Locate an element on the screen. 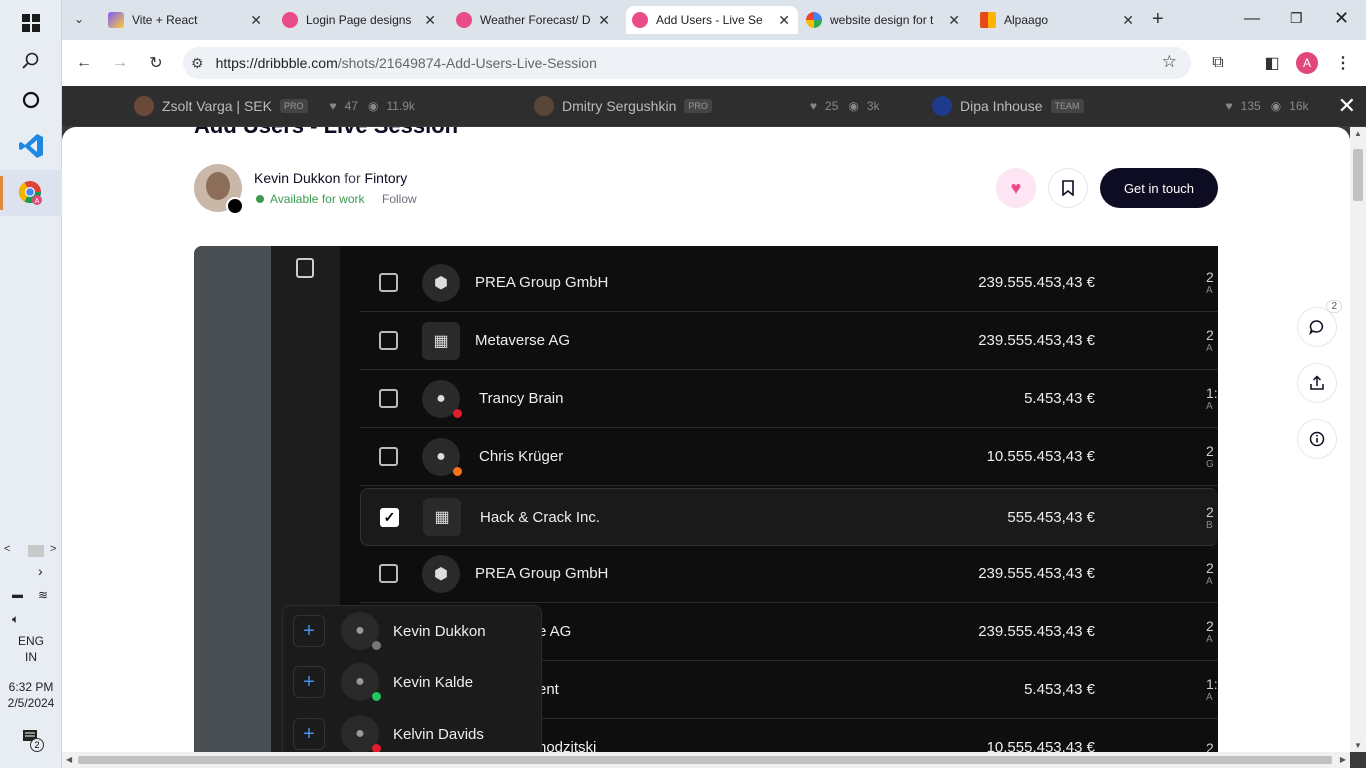 The height and width of the screenshot is (768, 1366). status-dot is located at coordinates (376, 645).